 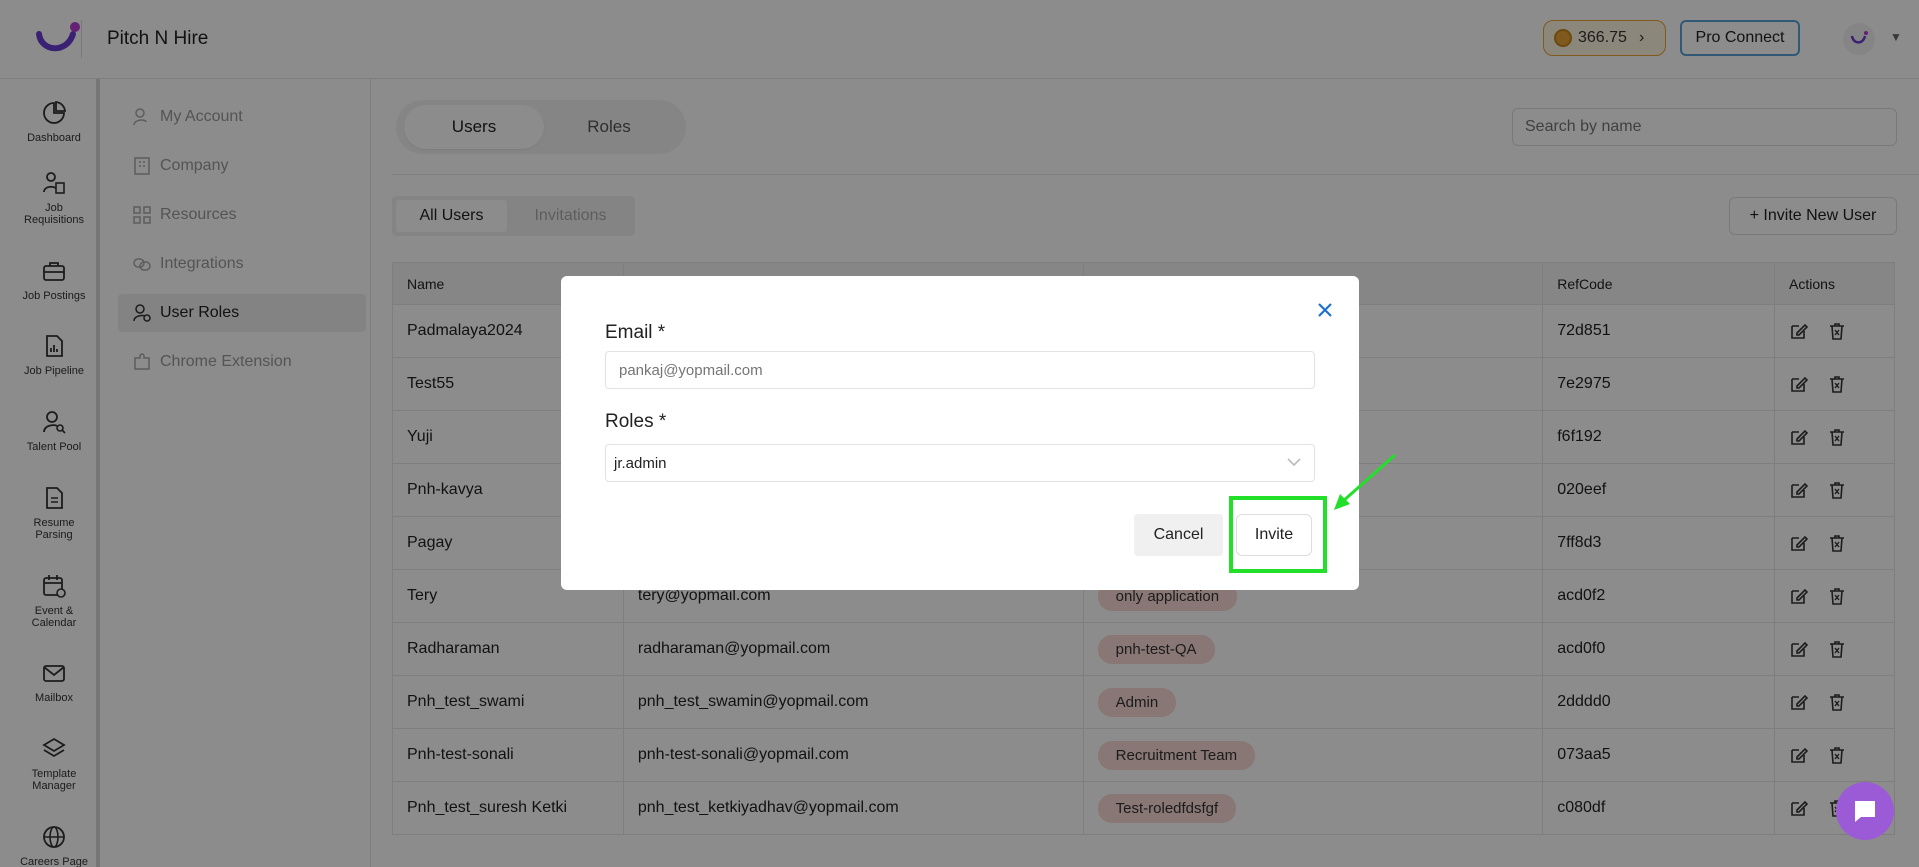 What do you see at coordinates (1365, 481) in the screenshot?
I see `annotation-arrow-icon` at bounding box center [1365, 481].